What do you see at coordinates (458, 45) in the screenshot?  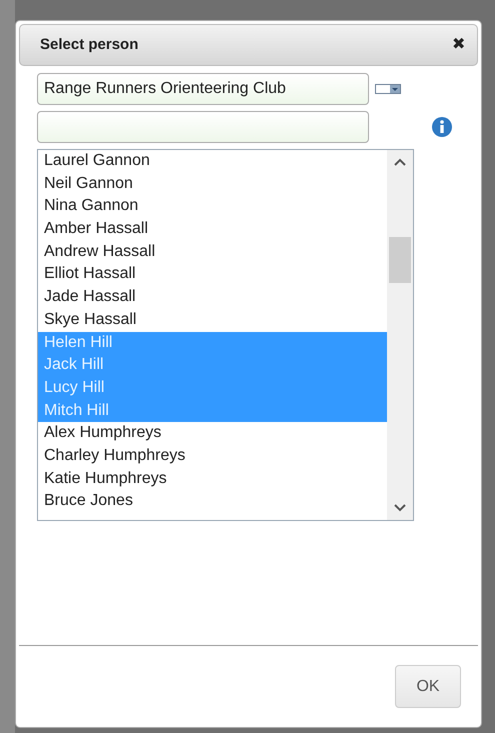 I see `close-button: ✖` at bounding box center [458, 45].